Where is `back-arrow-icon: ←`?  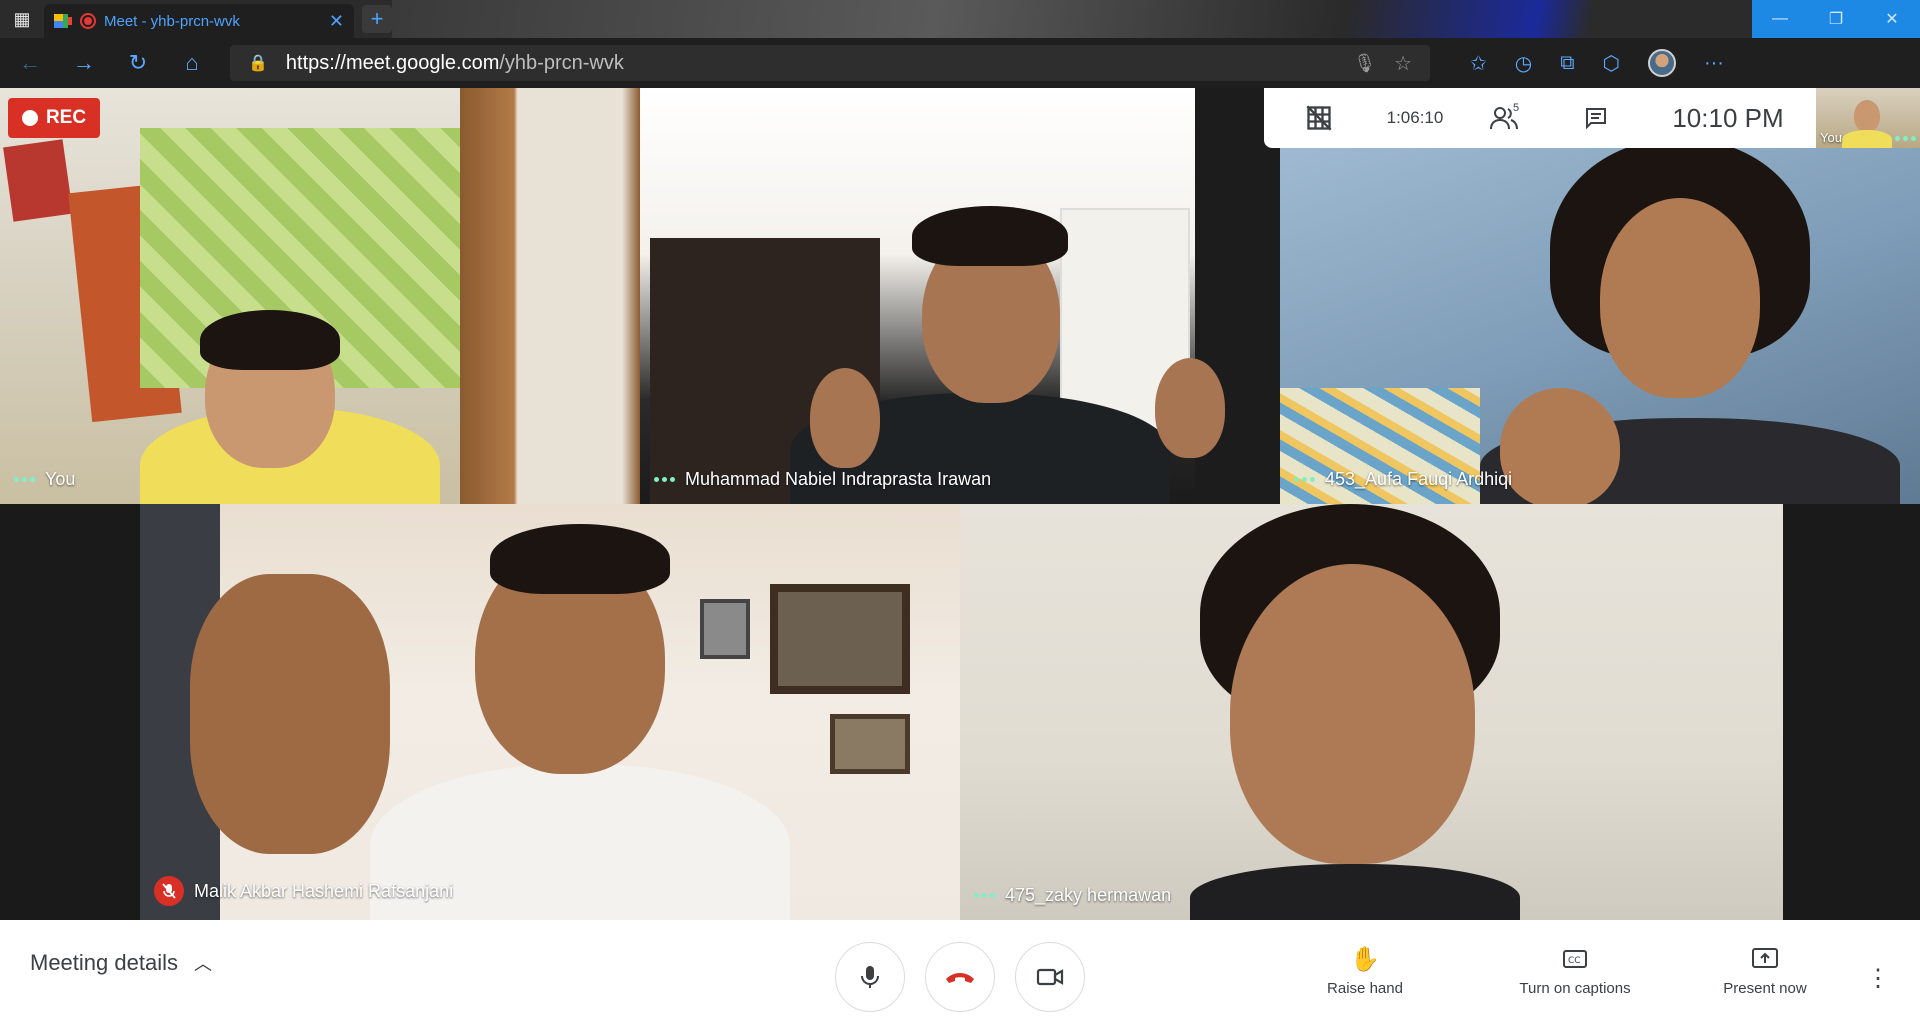 back-arrow-icon: ← is located at coordinates (30, 63).